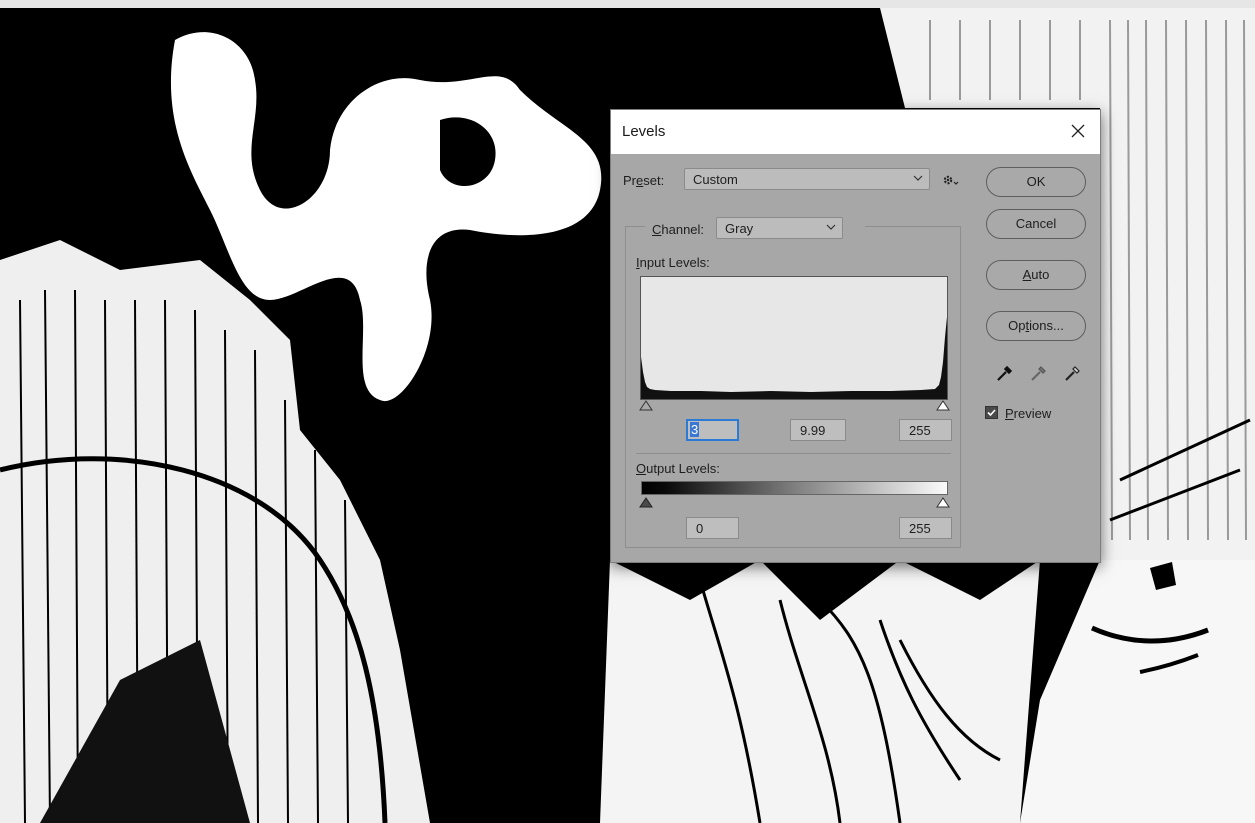 The width and height of the screenshot is (1255, 823). I want to click on input-white-field: 255, so click(925, 430).